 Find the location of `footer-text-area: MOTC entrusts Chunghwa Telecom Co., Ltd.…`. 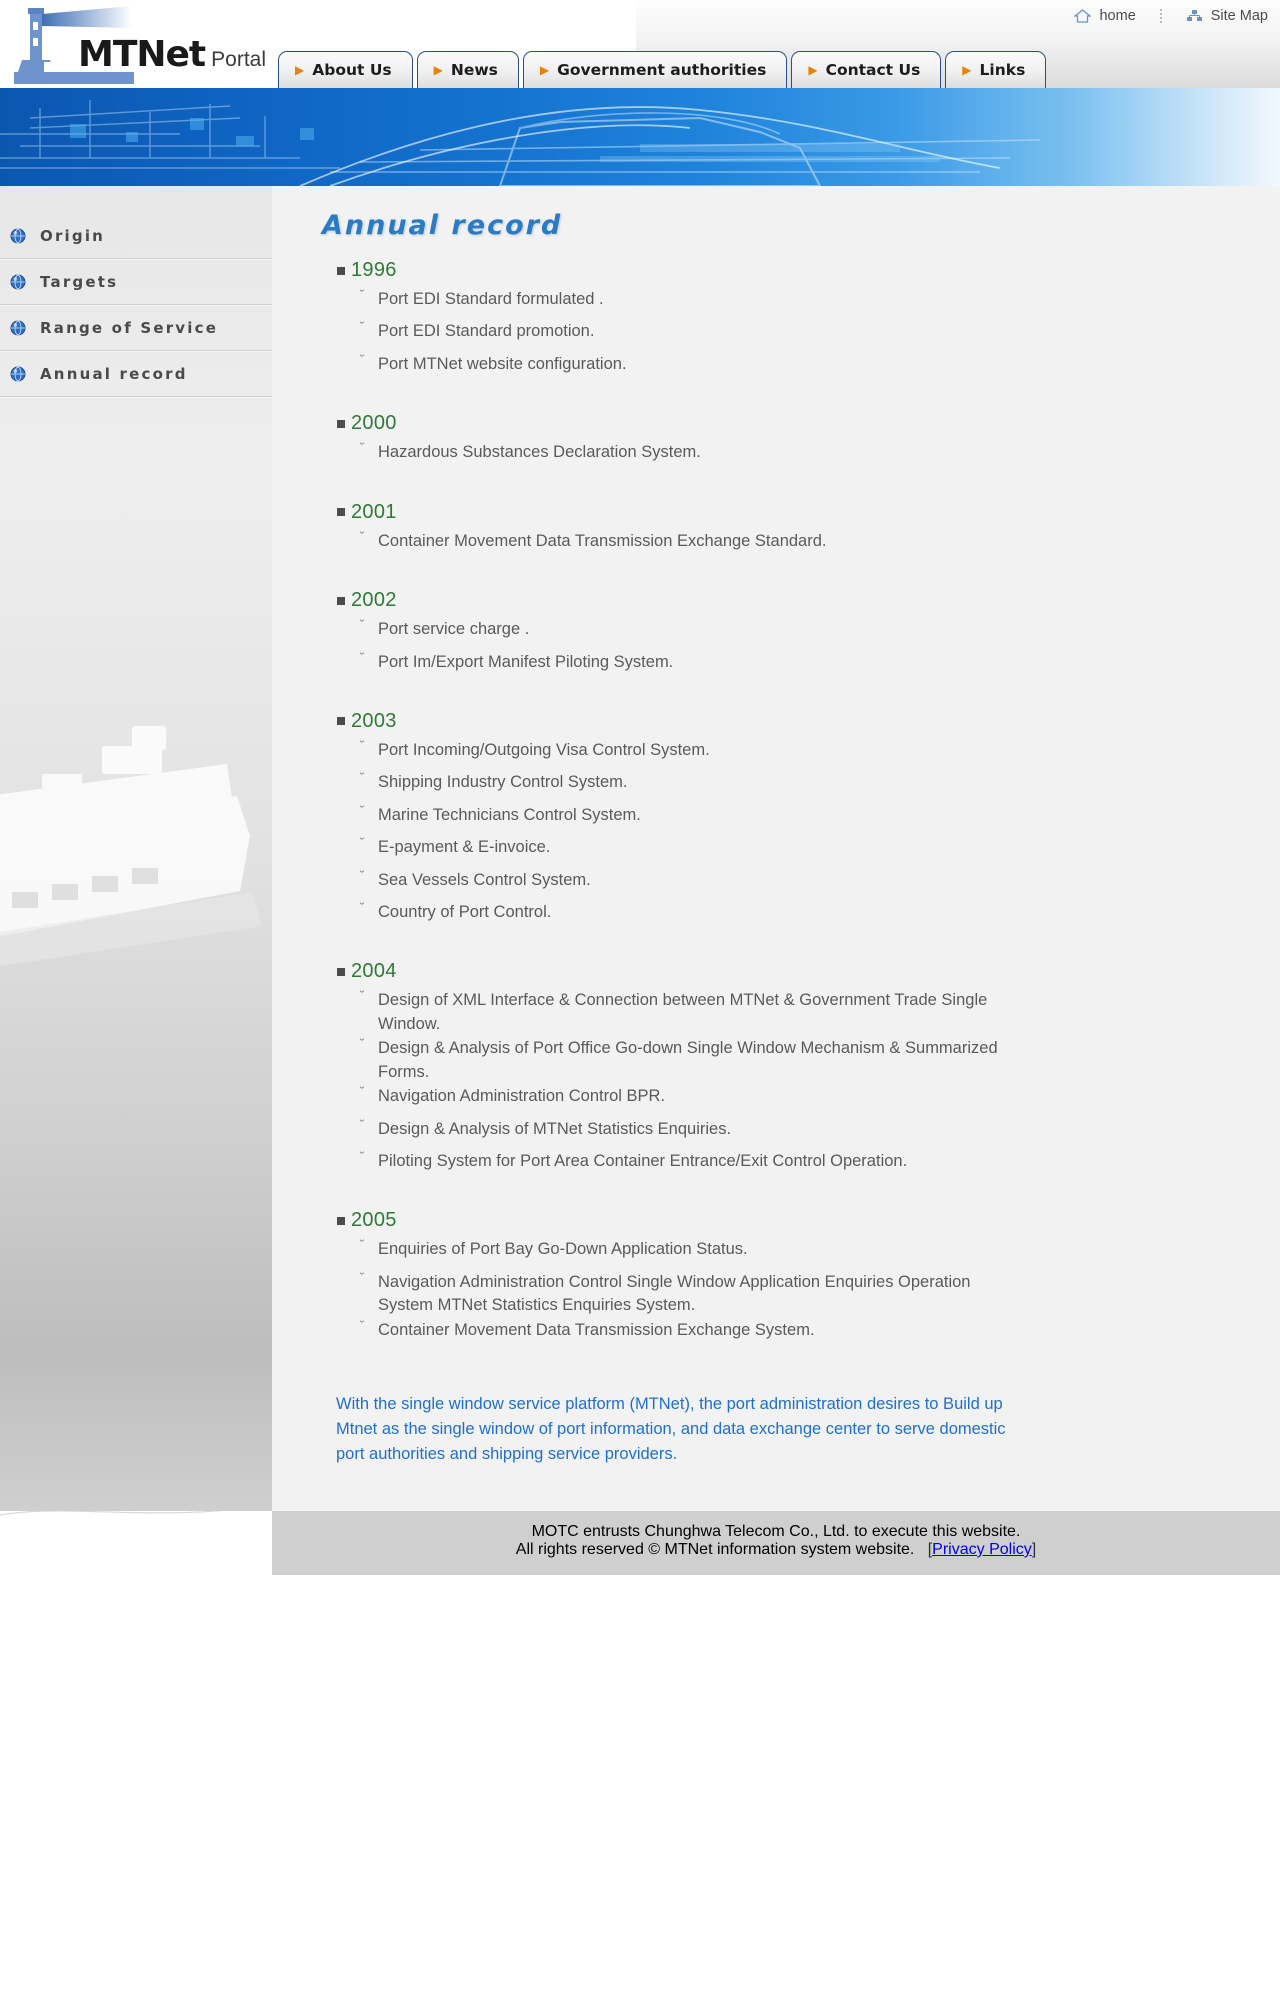

footer-text-area: MOTC entrusts Chunghwa Telecom Co., Ltd.… is located at coordinates (776, 1543).